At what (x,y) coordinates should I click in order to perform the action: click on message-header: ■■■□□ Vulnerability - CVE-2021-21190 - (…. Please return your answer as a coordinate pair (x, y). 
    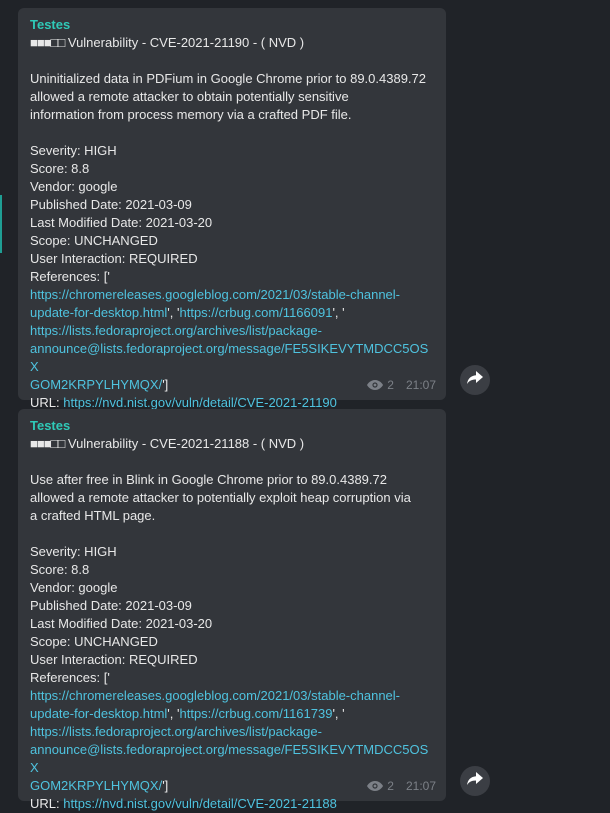
    Looking at the image, I should click on (232, 43).